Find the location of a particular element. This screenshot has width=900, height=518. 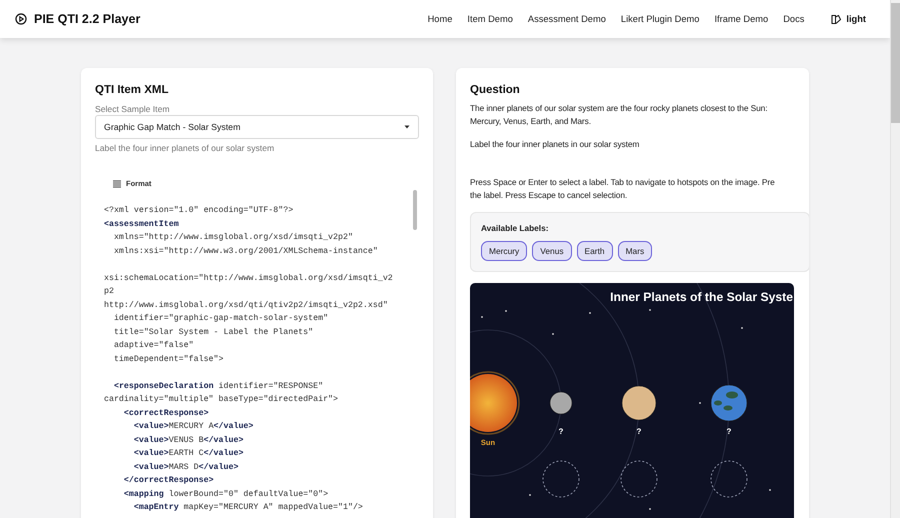

code-line: <value>MARS D</value> is located at coordinates (186, 468).